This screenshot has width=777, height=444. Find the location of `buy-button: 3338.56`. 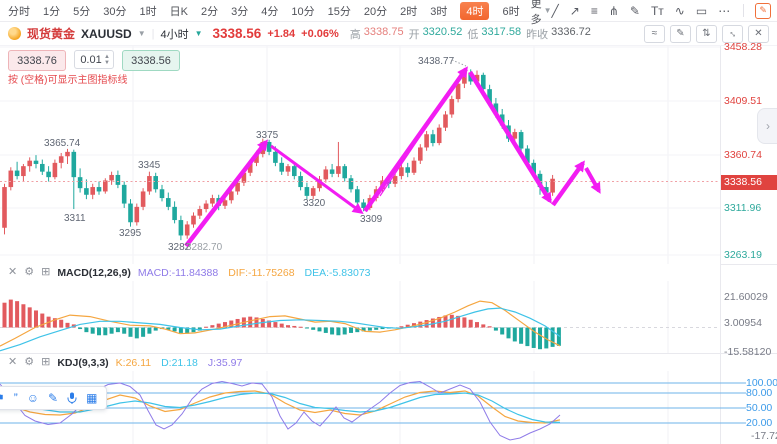

buy-button: 3338.56 is located at coordinates (151, 60).